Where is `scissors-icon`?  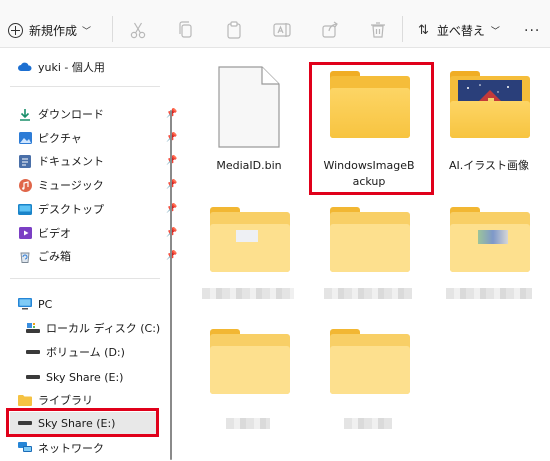 scissors-icon is located at coordinates (138, 30).